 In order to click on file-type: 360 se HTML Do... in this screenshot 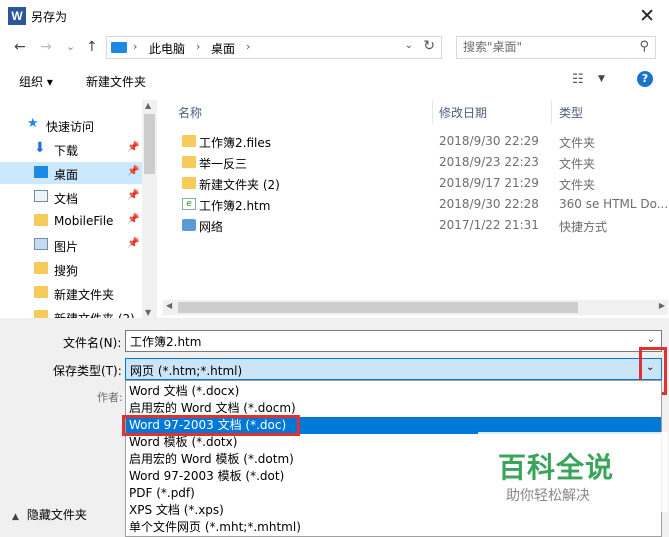, I will do `click(614, 204)`.